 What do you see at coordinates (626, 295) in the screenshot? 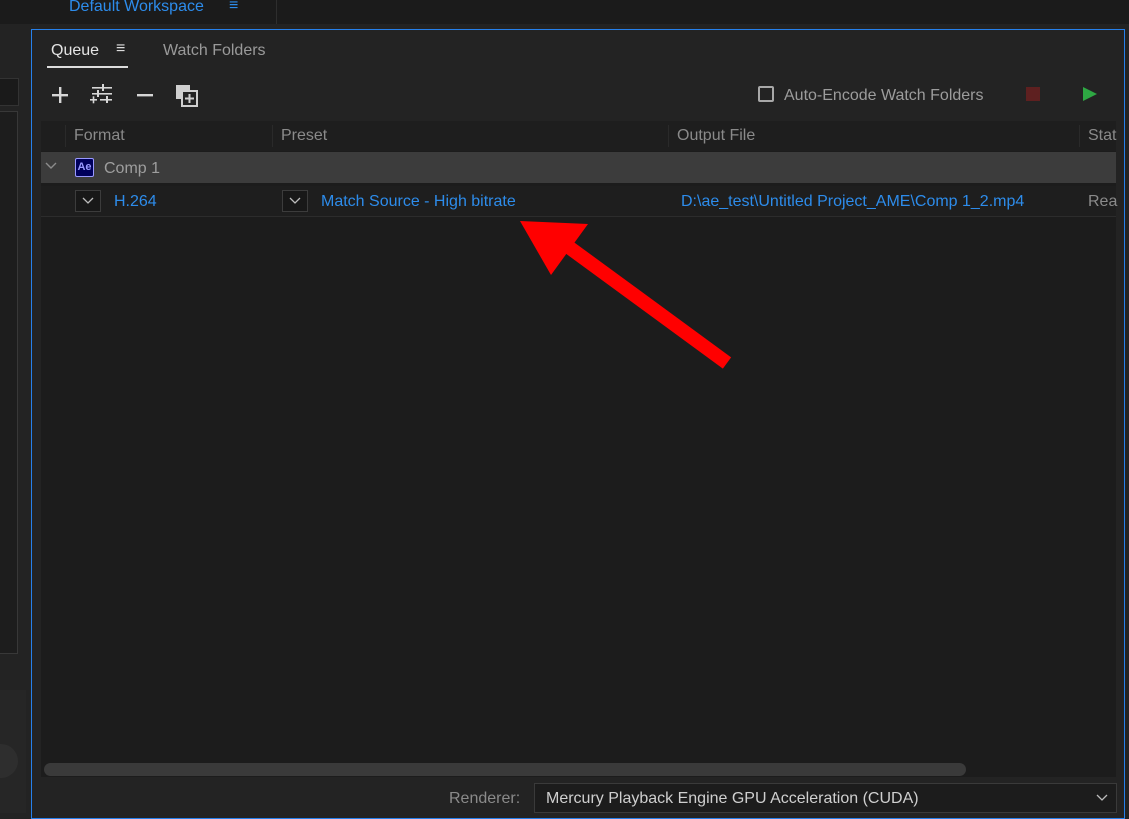
I see `annotation-arrow-icon` at bounding box center [626, 295].